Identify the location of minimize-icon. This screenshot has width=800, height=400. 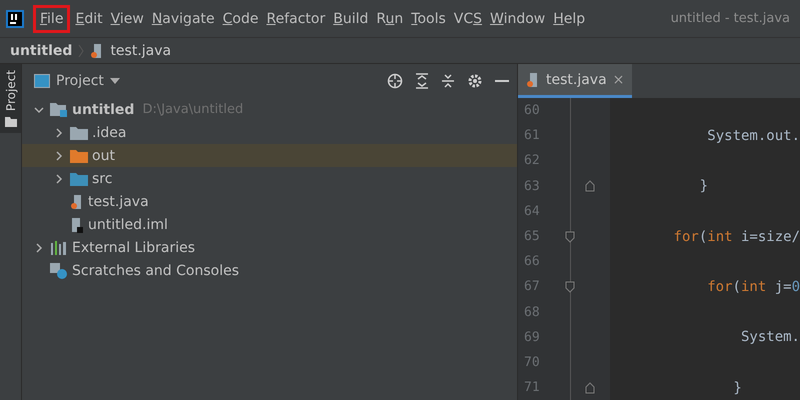
(502, 81).